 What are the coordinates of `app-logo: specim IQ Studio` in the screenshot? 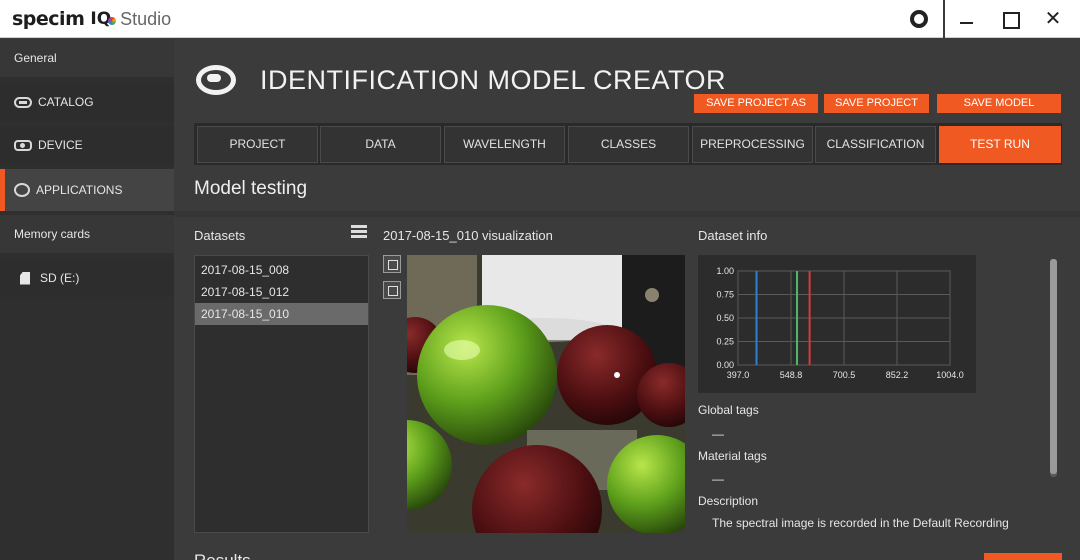 It's located at (91, 19).